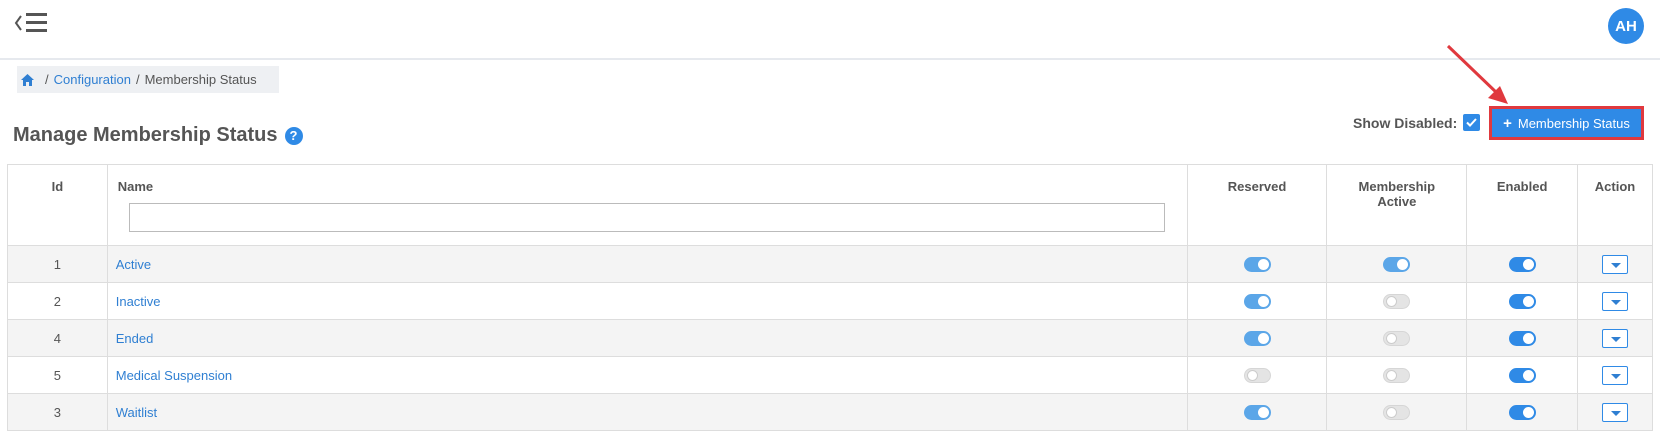 This screenshot has width=1660, height=447. I want to click on column-header-id: Id, so click(57, 205).